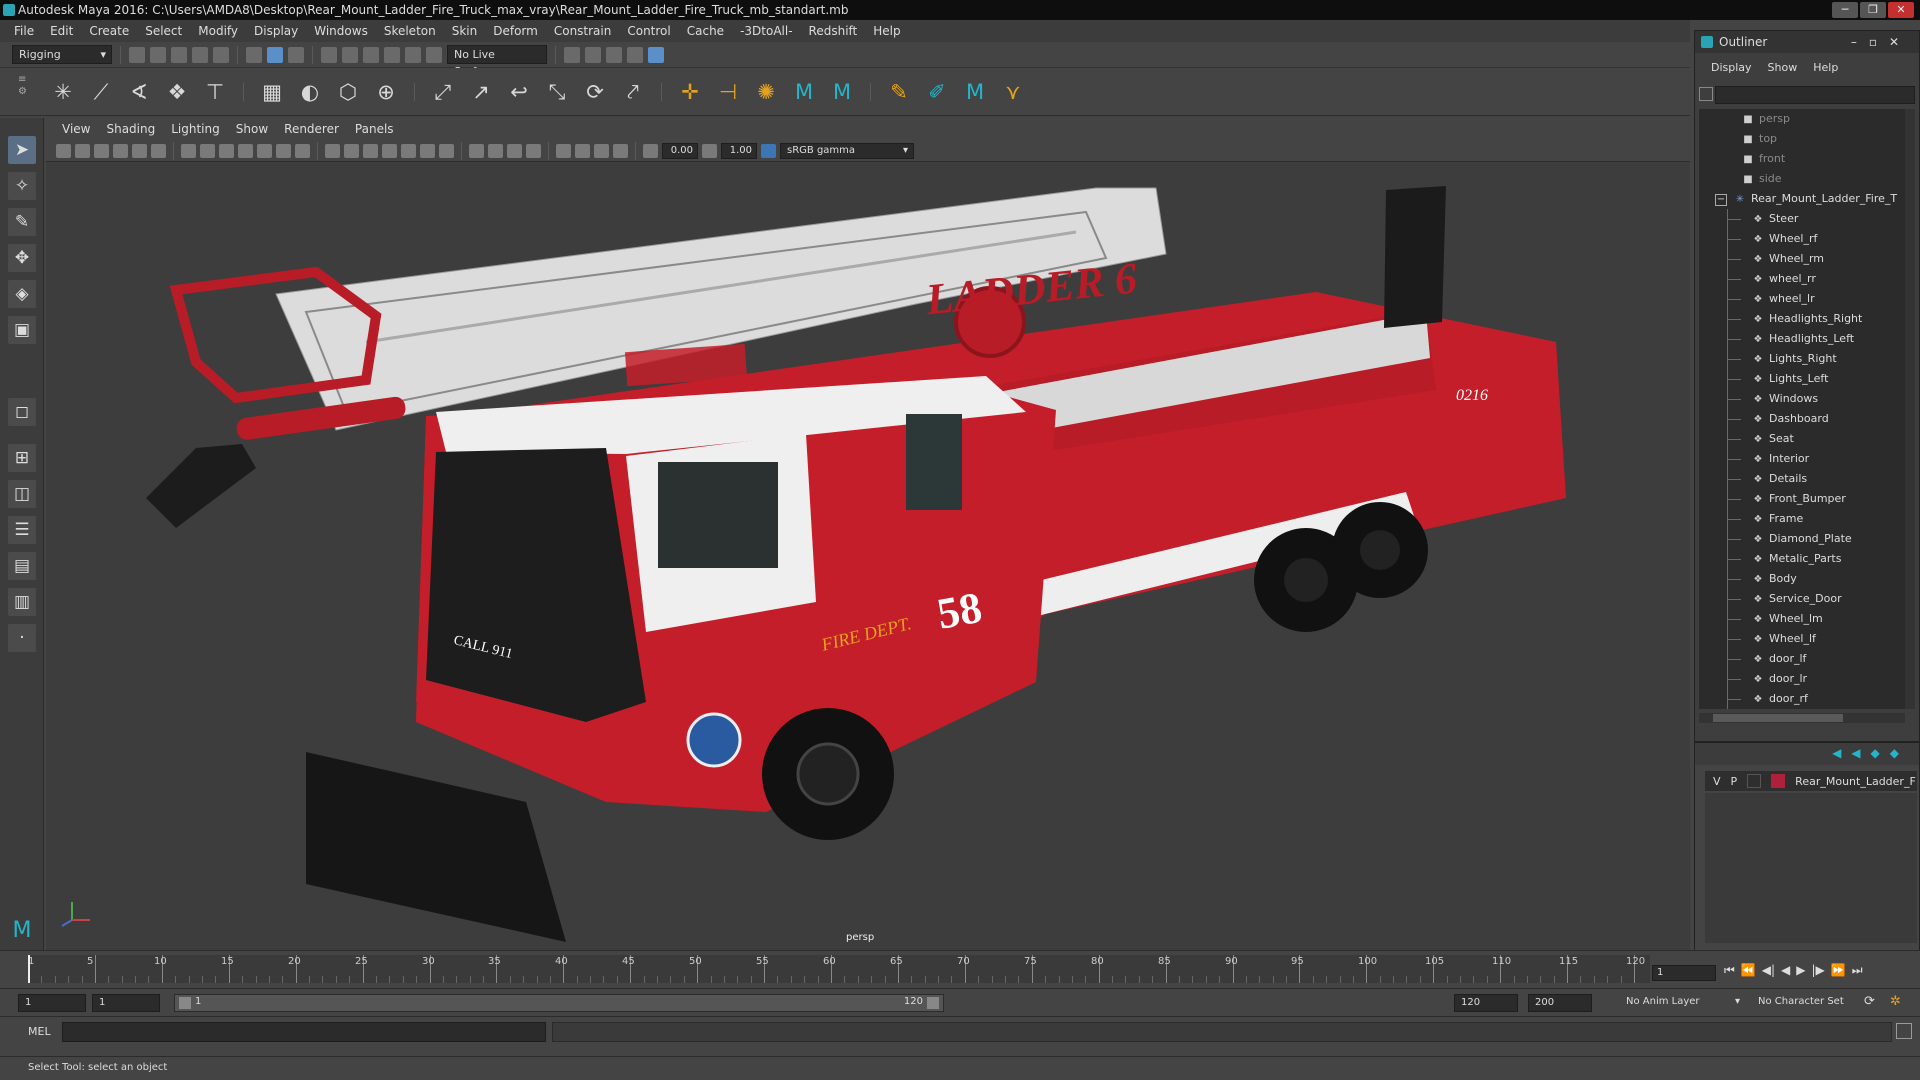 This screenshot has width=1920, height=1080. Describe the element at coordinates (690, 92) in the screenshot. I see `locator-icon: ✛` at that location.